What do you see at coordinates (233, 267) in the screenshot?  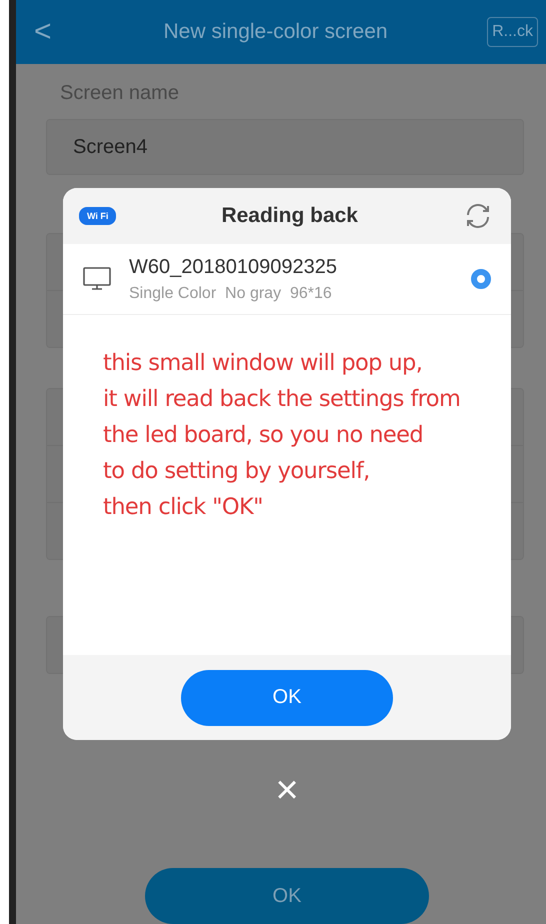 I see `device-name: W60_20180109092325` at bounding box center [233, 267].